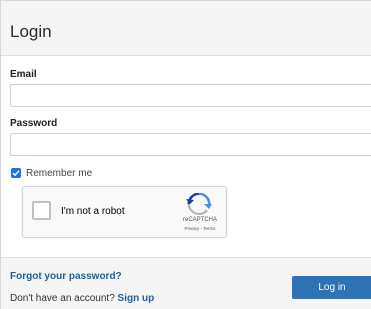  I want to click on email-field, so click(190, 95).